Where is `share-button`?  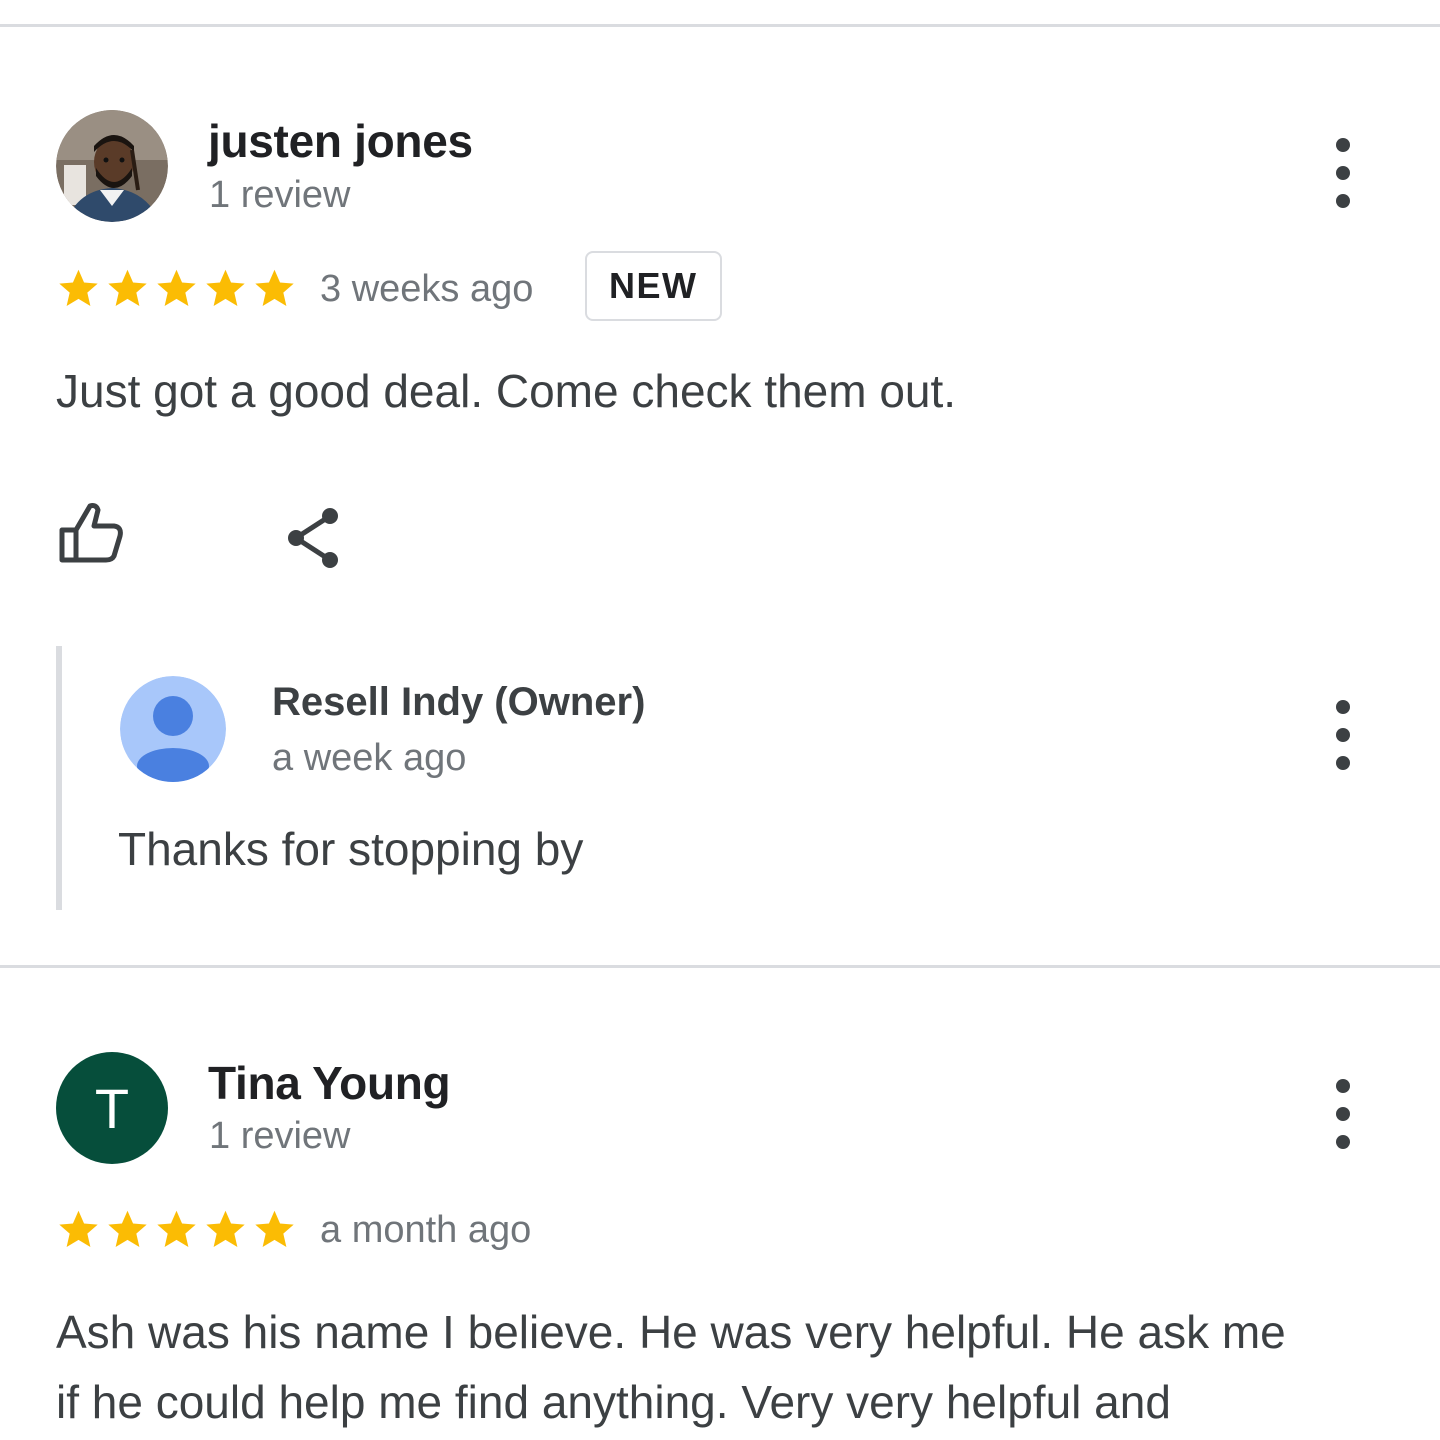 share-button is located at coordinates (314, 540).